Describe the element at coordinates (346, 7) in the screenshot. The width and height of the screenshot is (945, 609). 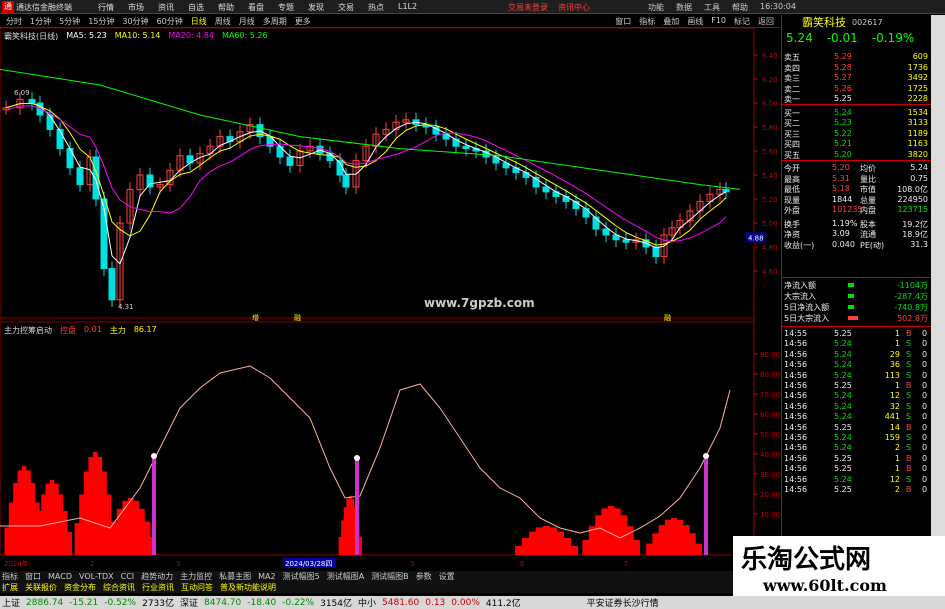
I see `menu-item: 交易` at that location.